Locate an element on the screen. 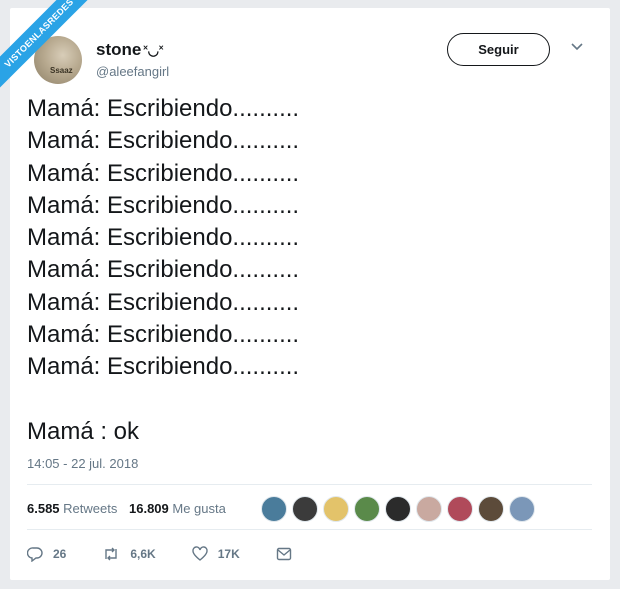 The width and height of the screenshot is (620, 589). retweets-stat: 6.585 Retweets is located at coordinates (72, 508).